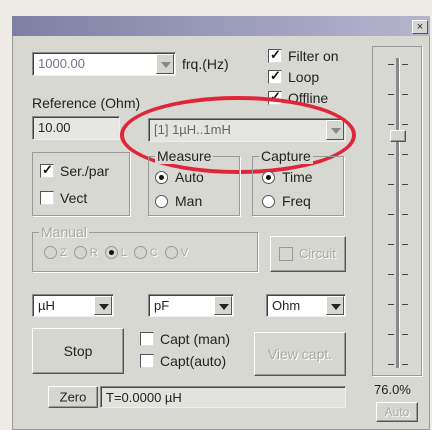  What do you see at coordinates (287, 177) in the screenshot?
I see `capture-time-radio: Time` at bounding box center [287, 177].